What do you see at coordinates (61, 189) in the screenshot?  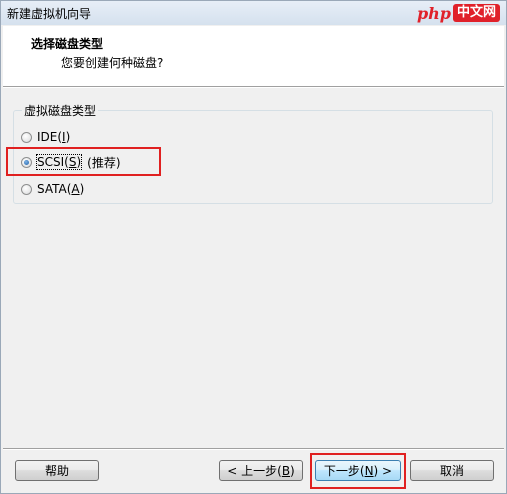 I see `radio-sata-label: SATA(A)` at bounding box center [61, 189].